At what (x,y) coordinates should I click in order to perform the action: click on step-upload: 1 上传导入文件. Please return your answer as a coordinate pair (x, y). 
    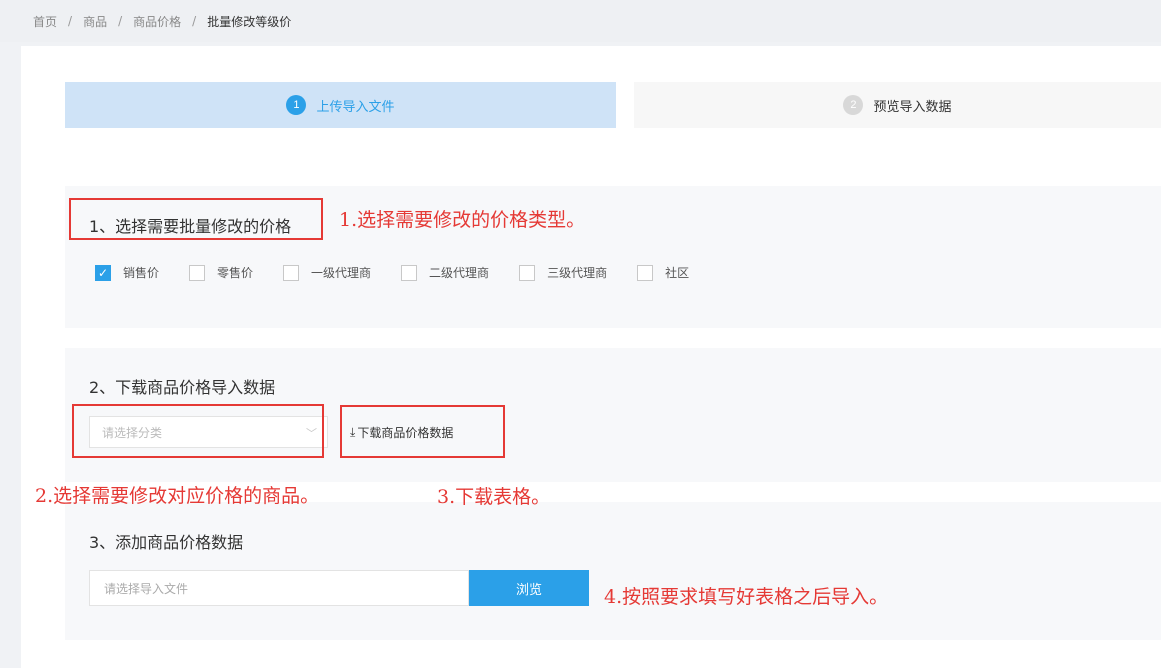
    Looking at the image, I should click on (340, 105).